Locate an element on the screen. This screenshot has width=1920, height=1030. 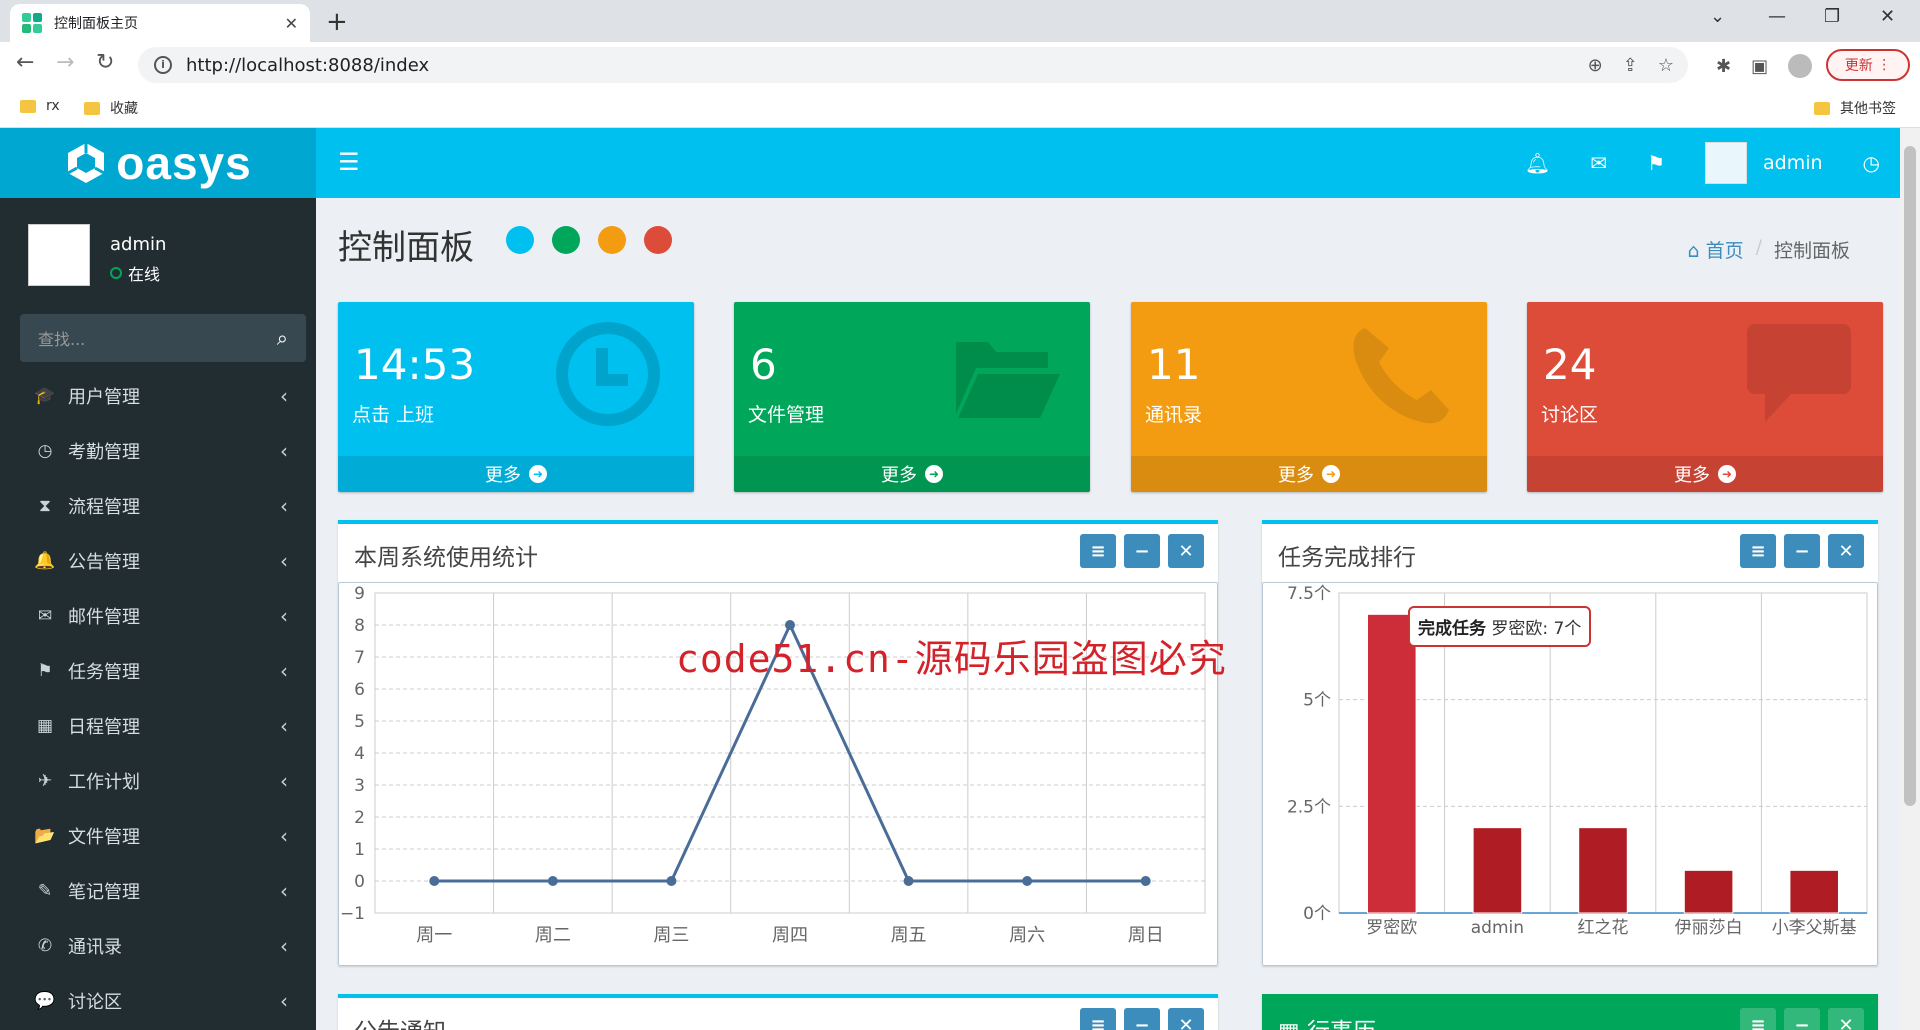
card-clock: 14:53 点击 上班 更多 ➜ is located at coordinates (516, 397).